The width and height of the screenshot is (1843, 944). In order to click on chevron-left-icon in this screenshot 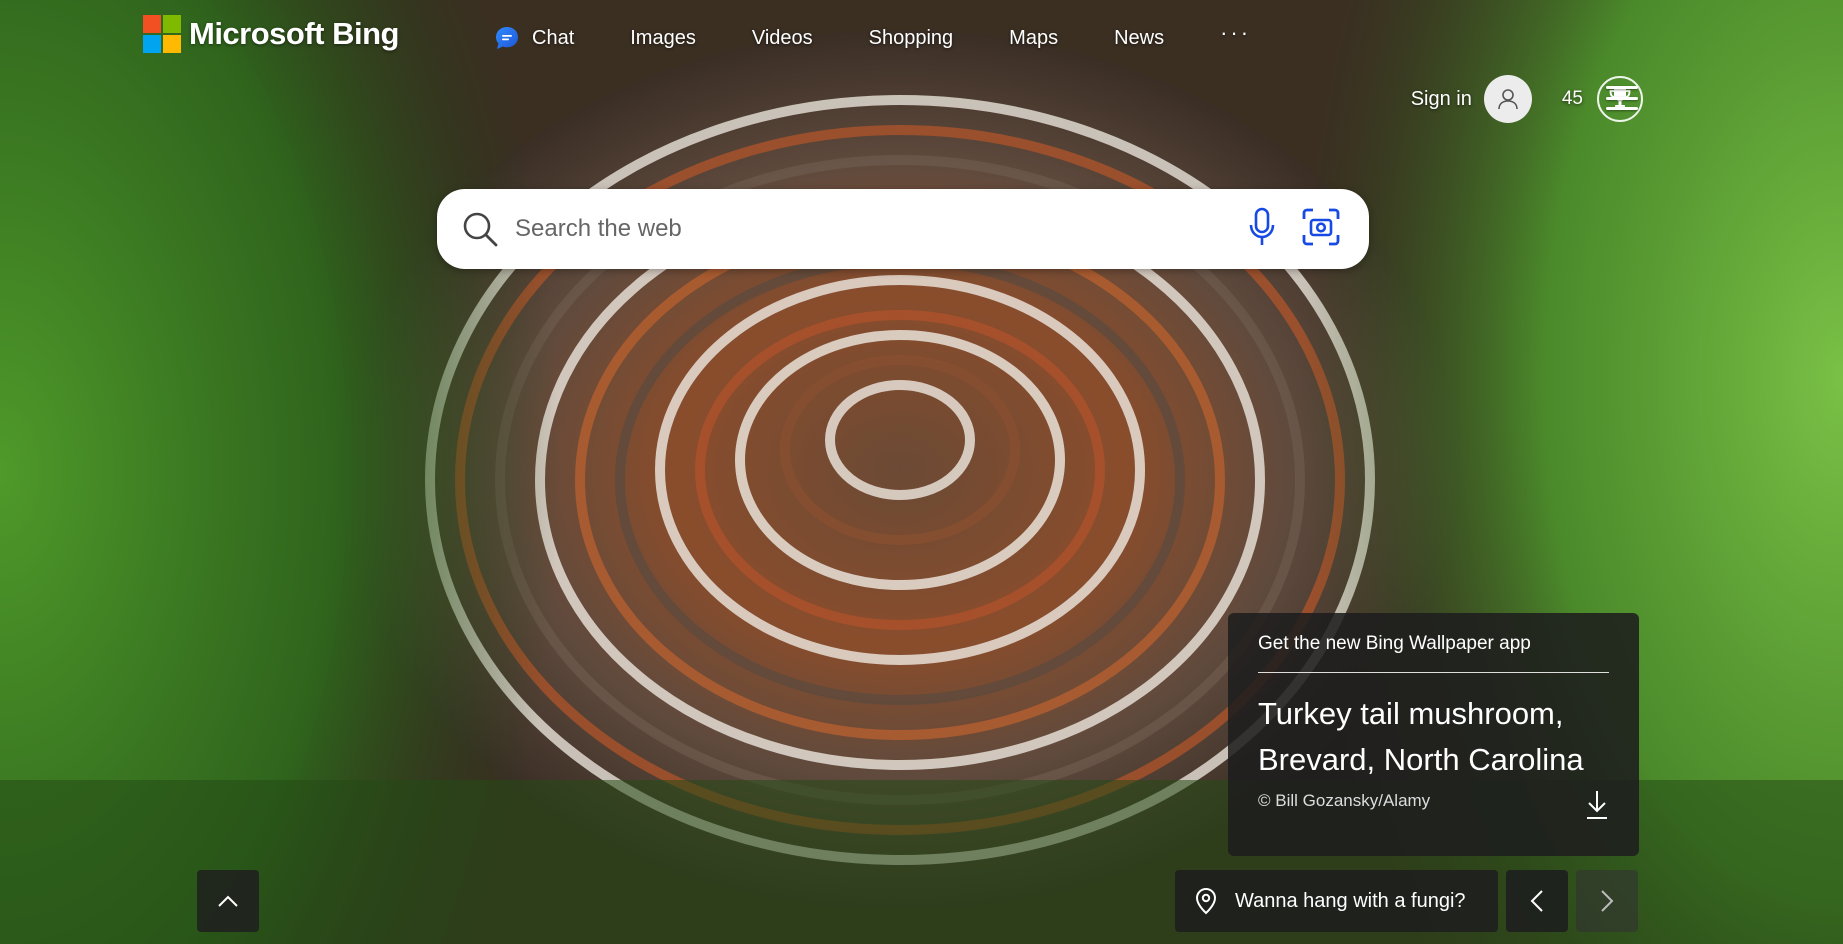, I will do `click(1536, 901)`.